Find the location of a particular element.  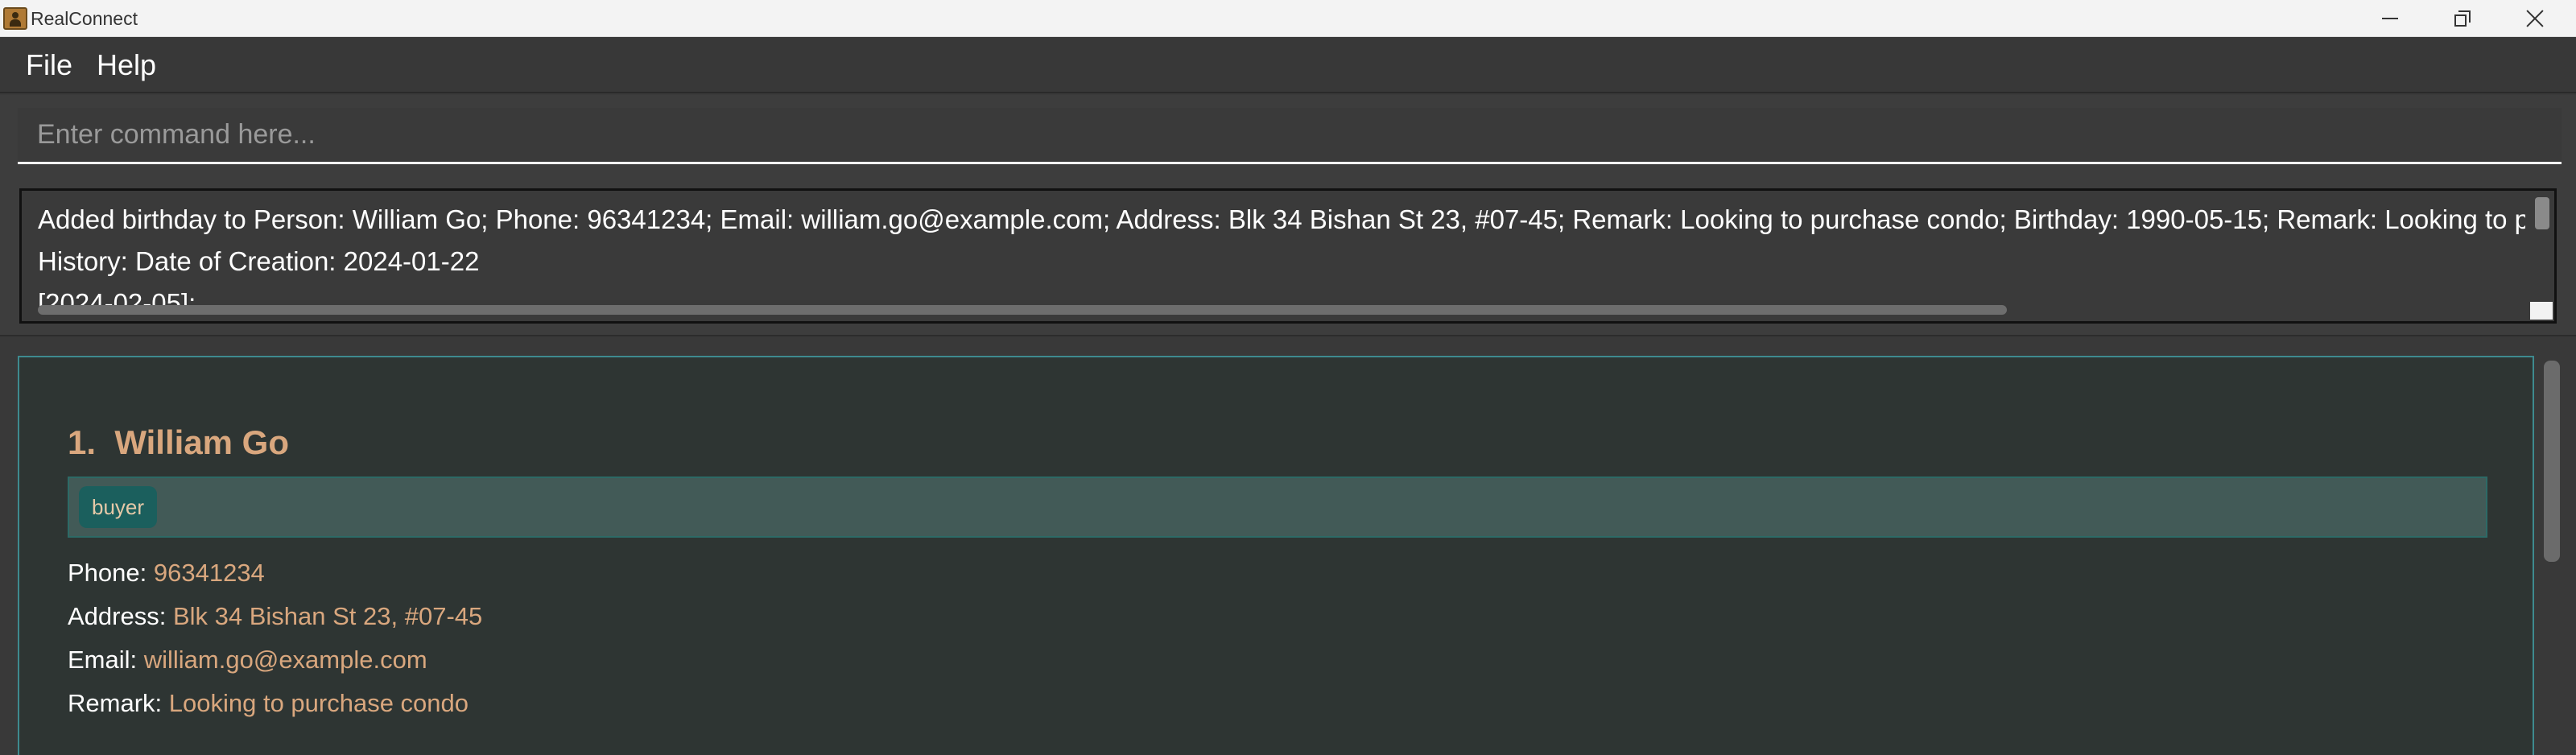

address-label: Address: is located at coordinates (121, 616).